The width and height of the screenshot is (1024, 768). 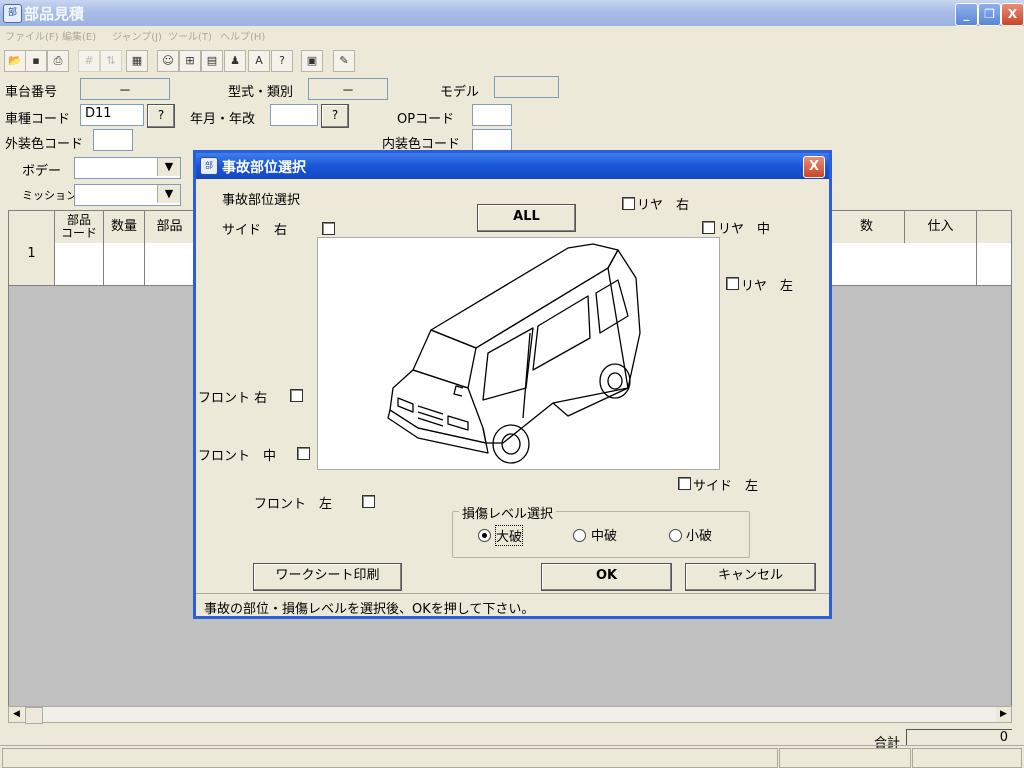 What do you see at coordinates (58, 61) in the screenshot?
I see `print-icon: ⎙` at bounding box center [58, 61].